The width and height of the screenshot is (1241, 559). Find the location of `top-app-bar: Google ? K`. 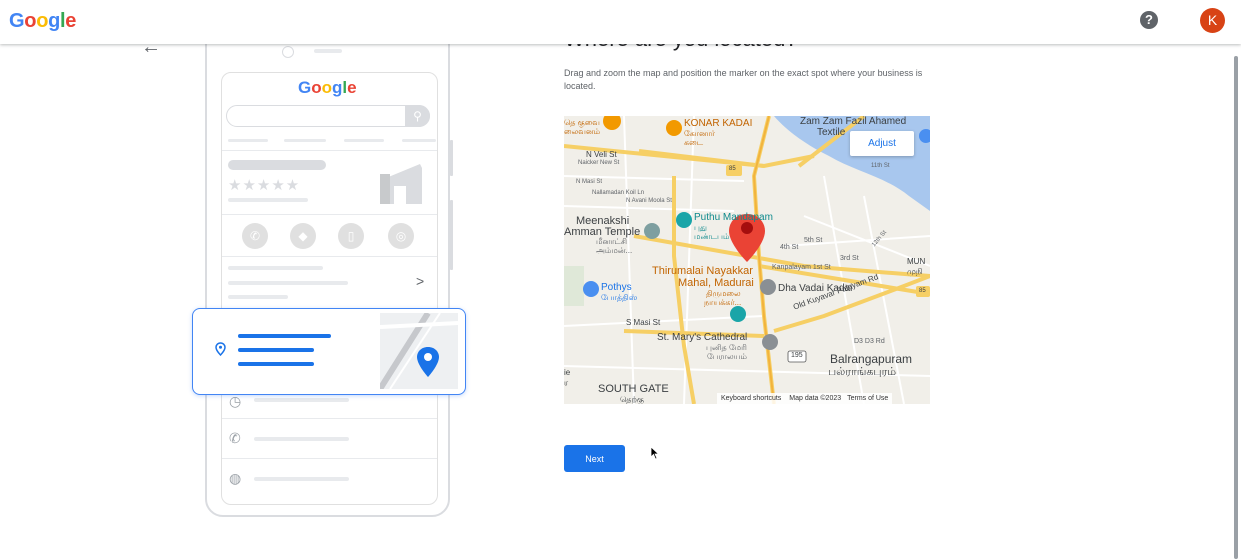

top-app-bar: Google ? K is located at coordinates (620, 22).